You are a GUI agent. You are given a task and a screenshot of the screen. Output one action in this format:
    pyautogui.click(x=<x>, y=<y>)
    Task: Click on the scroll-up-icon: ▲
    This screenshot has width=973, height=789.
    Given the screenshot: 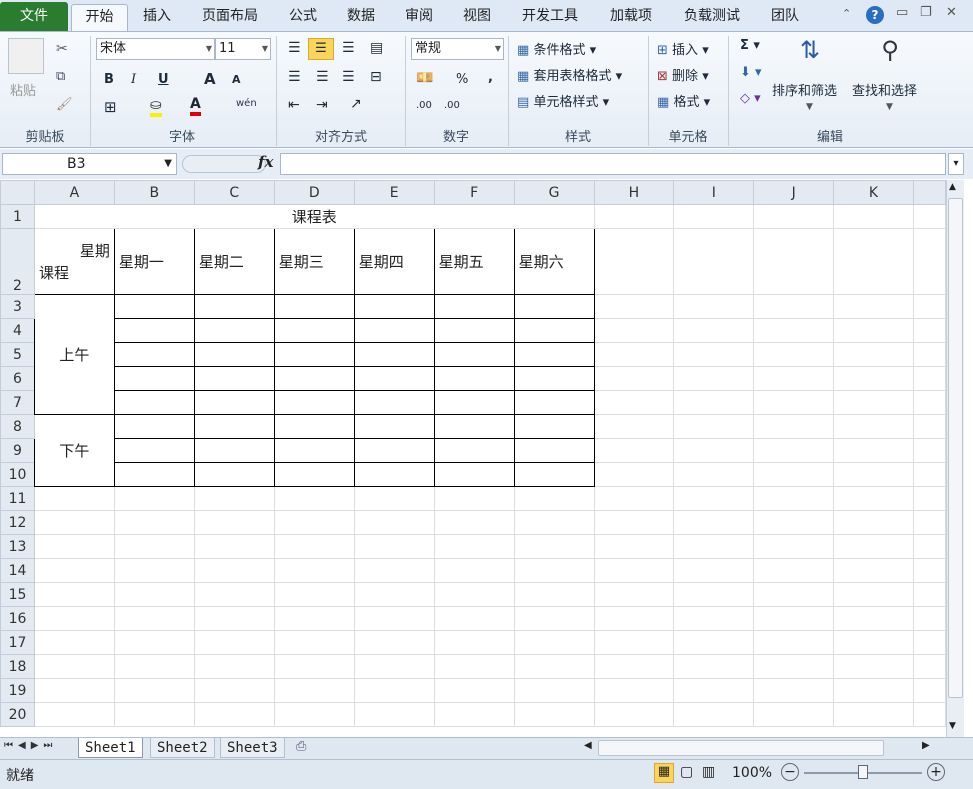 What is the action you would take?
    pyautogui.click(x=952, y=187)
    